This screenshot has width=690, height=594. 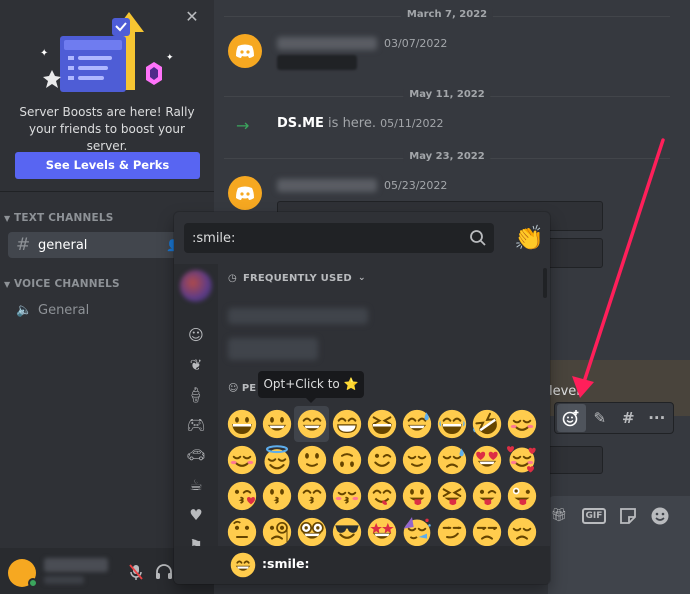 I want to click on channel-label: General, so click(x=64, y=310).